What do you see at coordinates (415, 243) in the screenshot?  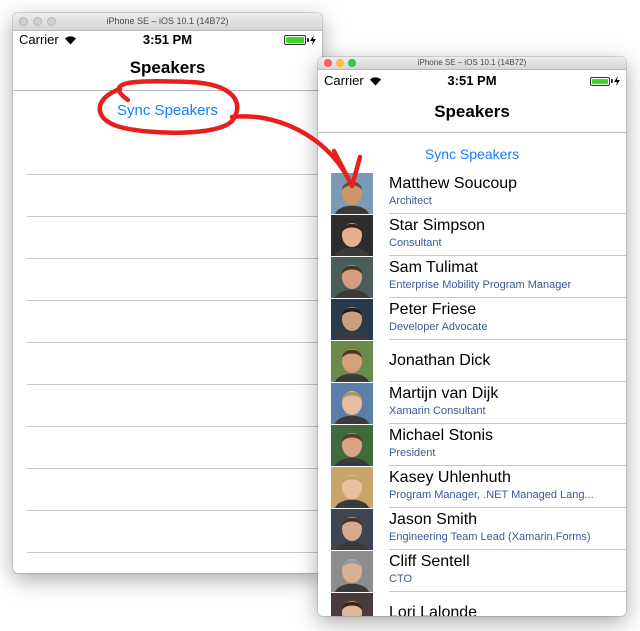 I see `speaker-title: Consultant` at bounding box center [415, 243].